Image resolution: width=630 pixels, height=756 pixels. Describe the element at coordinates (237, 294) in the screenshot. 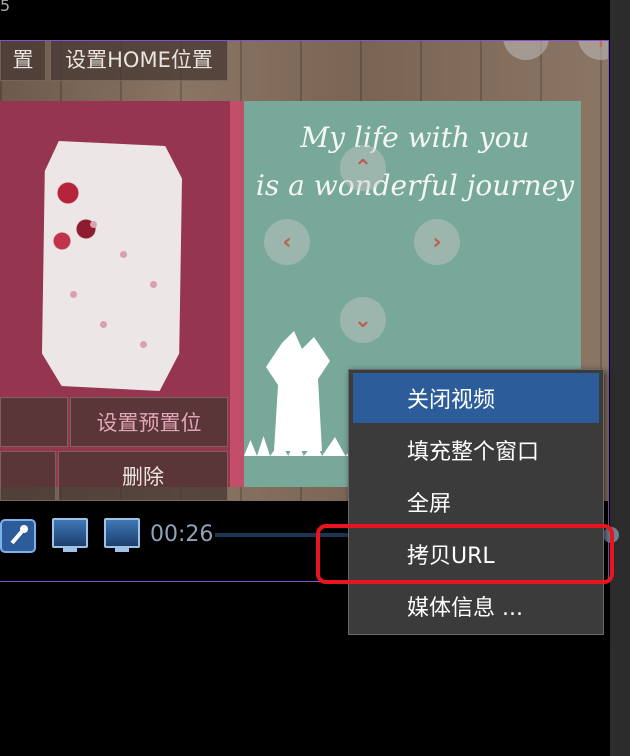

I see `pink-stripe` at that location.